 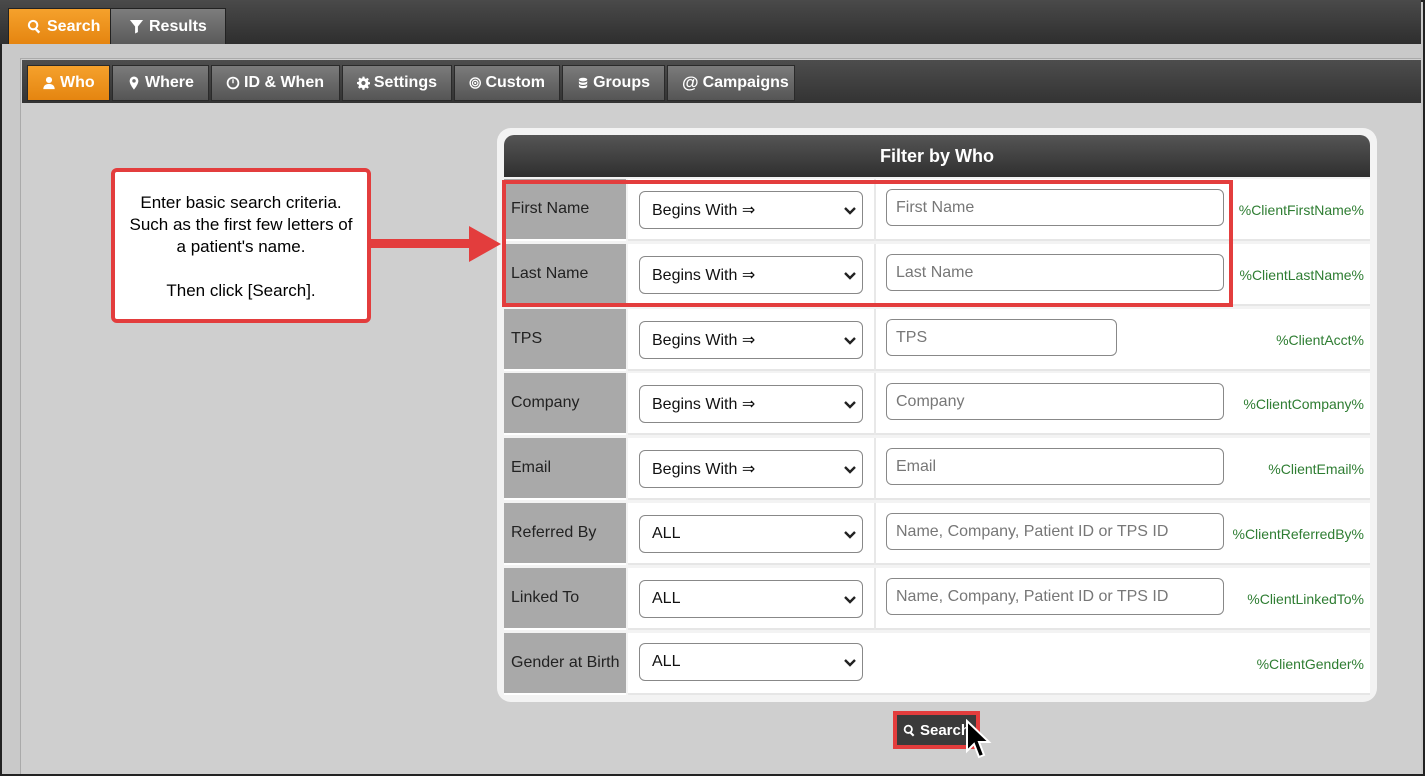 I want to click on tab-settings: Settings, so click(x=397, y=83).